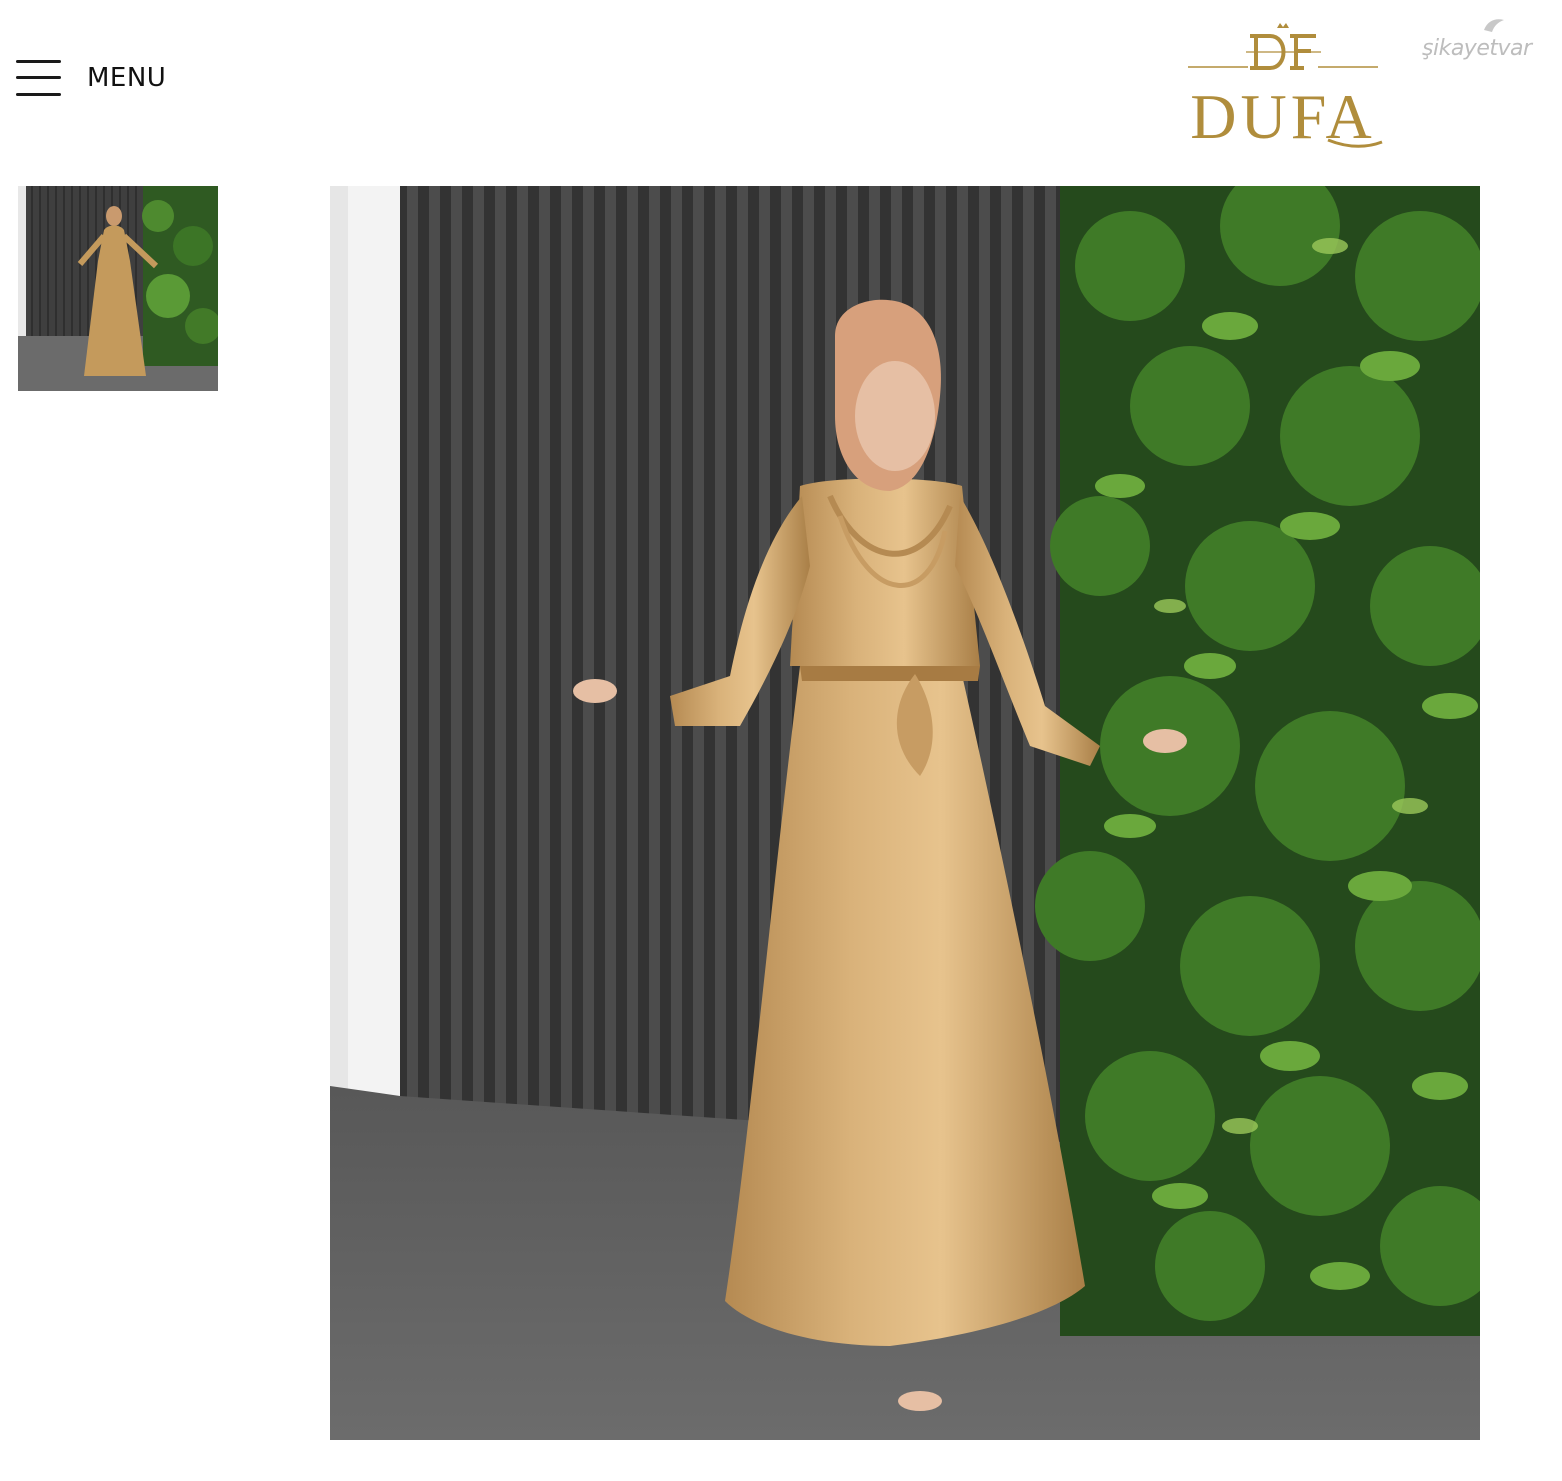  I want to click on product-thumbnail, so click(118, 288).